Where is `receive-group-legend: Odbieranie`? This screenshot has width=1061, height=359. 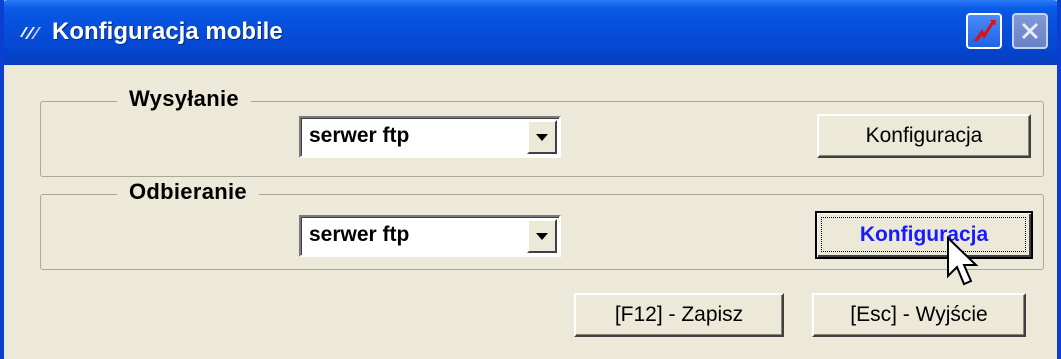
receive-group-legend: Odbieranie is located at coordinates (188, 192).